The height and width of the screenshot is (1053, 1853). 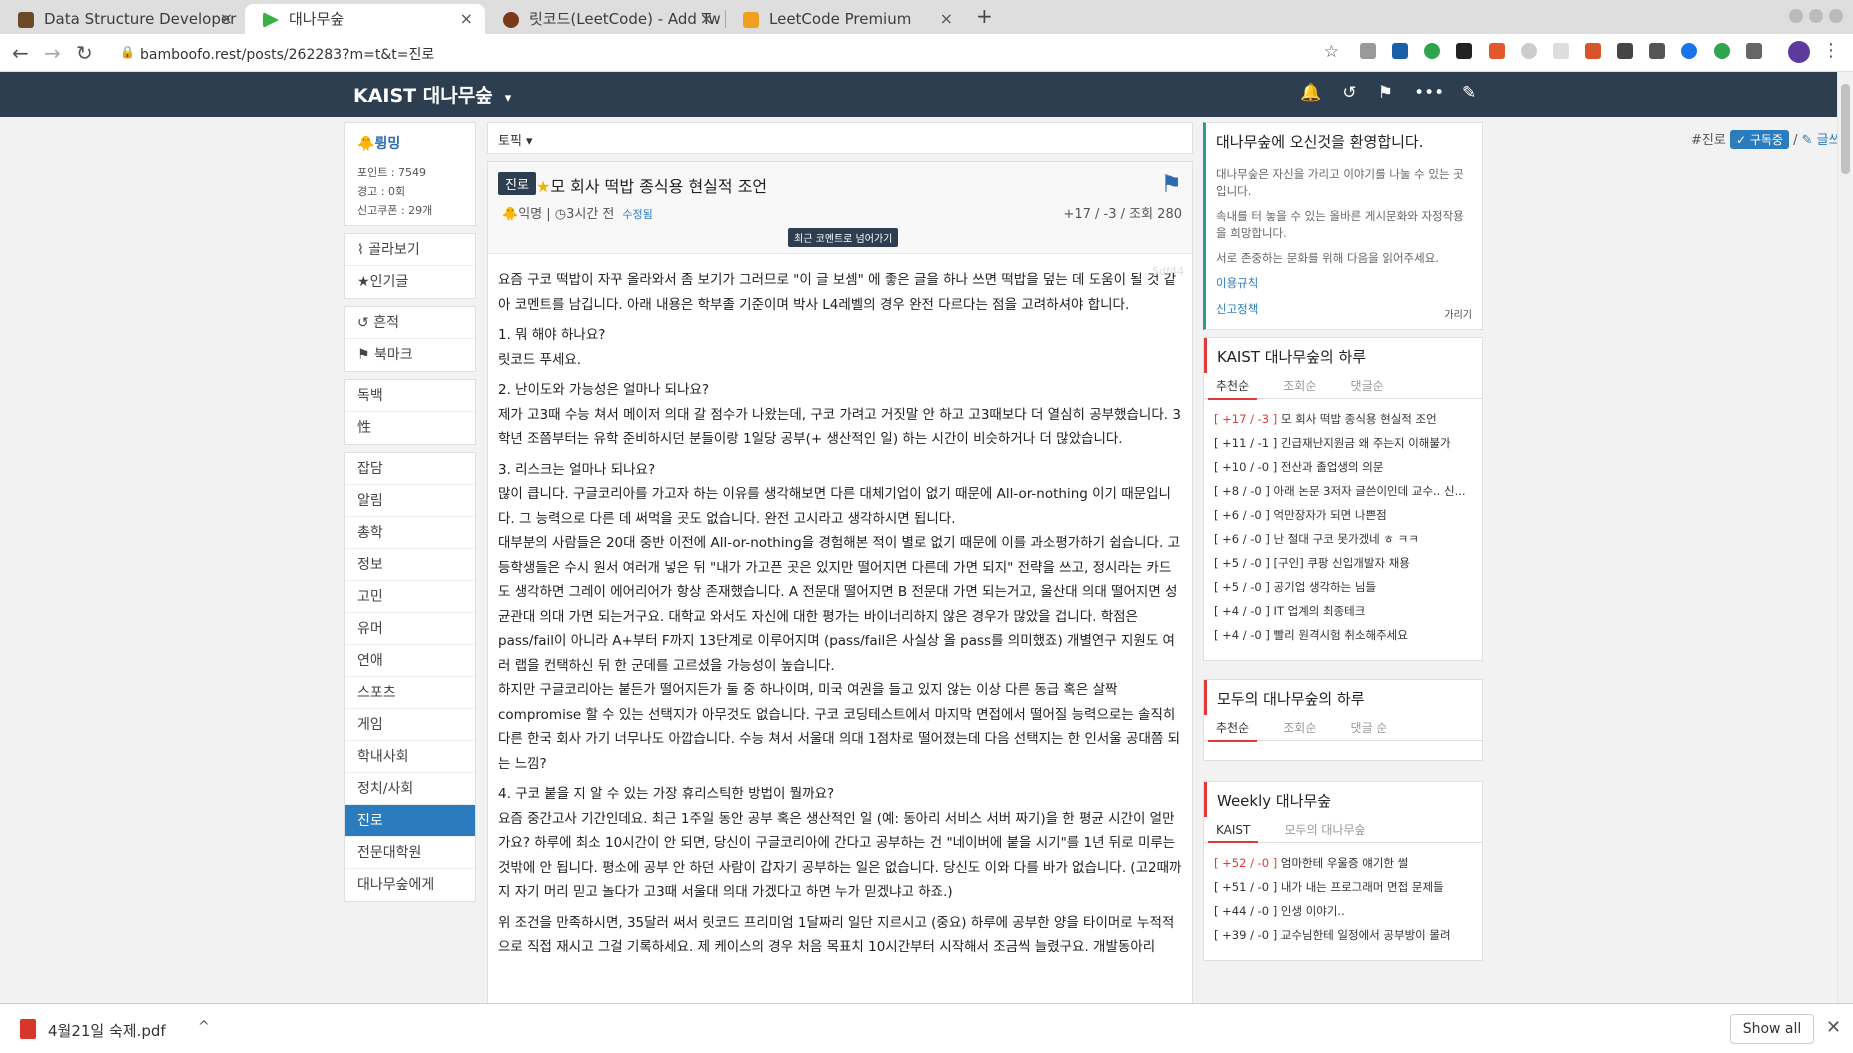 I want to click on welcome-text: 대나무숲은 자신을 가리고 이야기를 나눌 수 있는 곳입니다., so click(x=1340, y=182).